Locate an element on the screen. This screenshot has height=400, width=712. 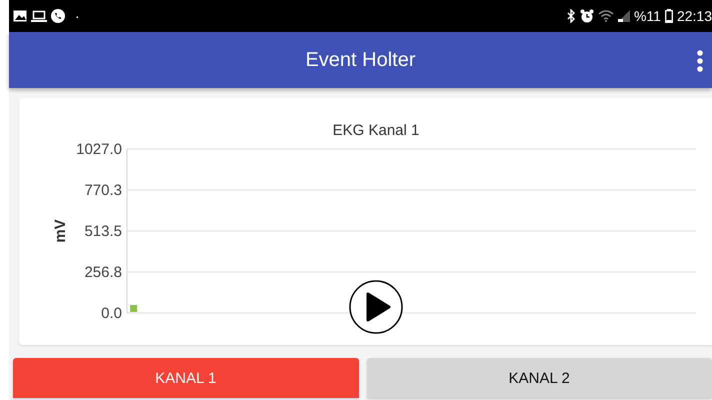
y-tick-label: 513.5 is located at coordinates (103, 231).